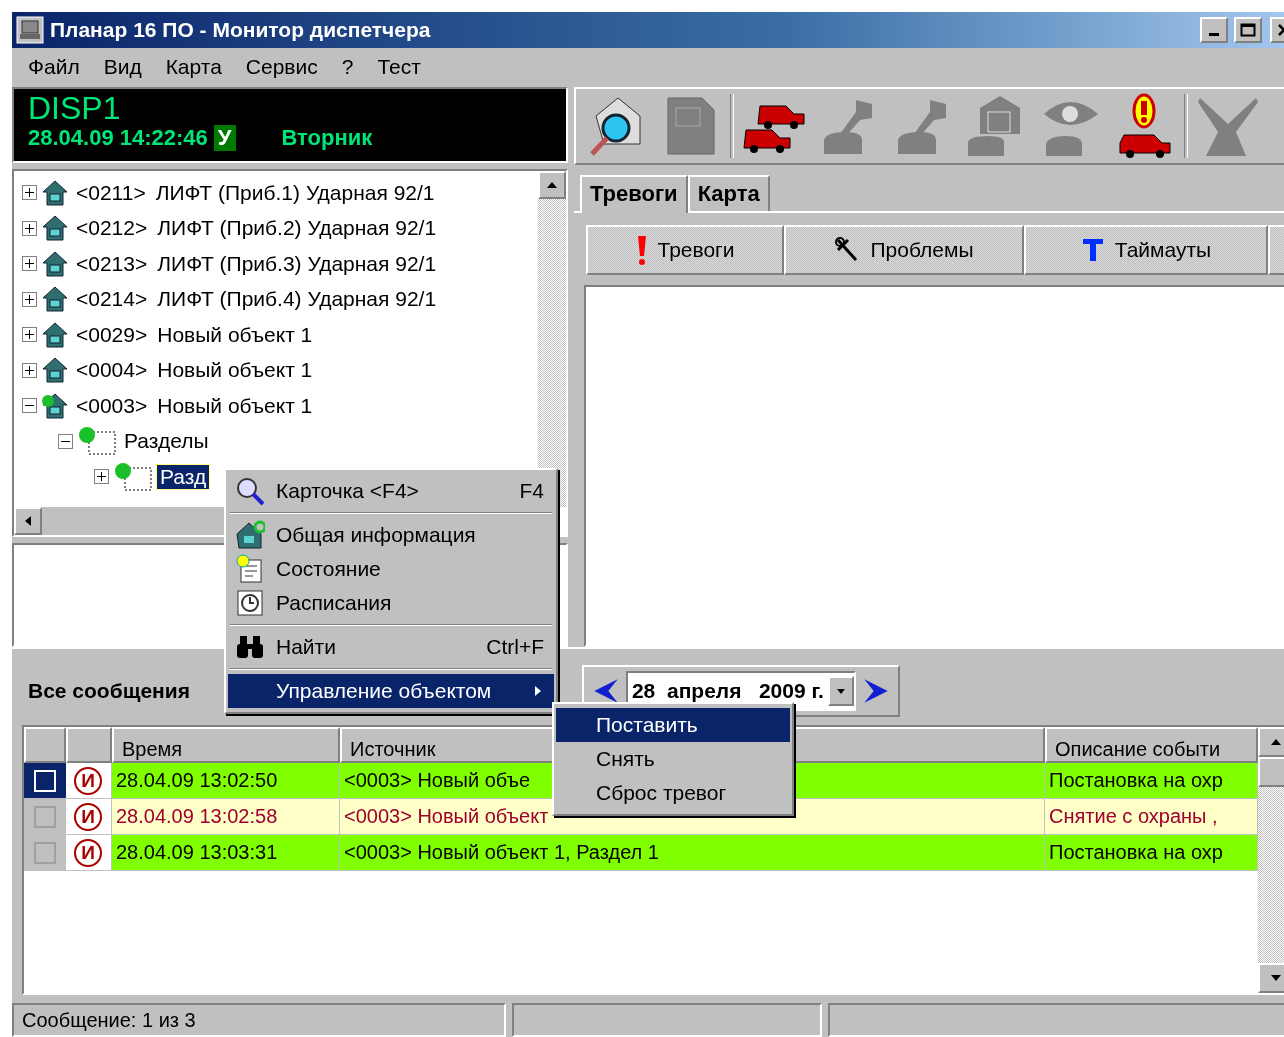 The width and height of the screenshot is (1284, 1037). What do you see at coordinates (692, 853) in the screenshot?
I see `source-cell: <0003> Новый объект 1, Раздел 1` at bounding box center [692, 853].